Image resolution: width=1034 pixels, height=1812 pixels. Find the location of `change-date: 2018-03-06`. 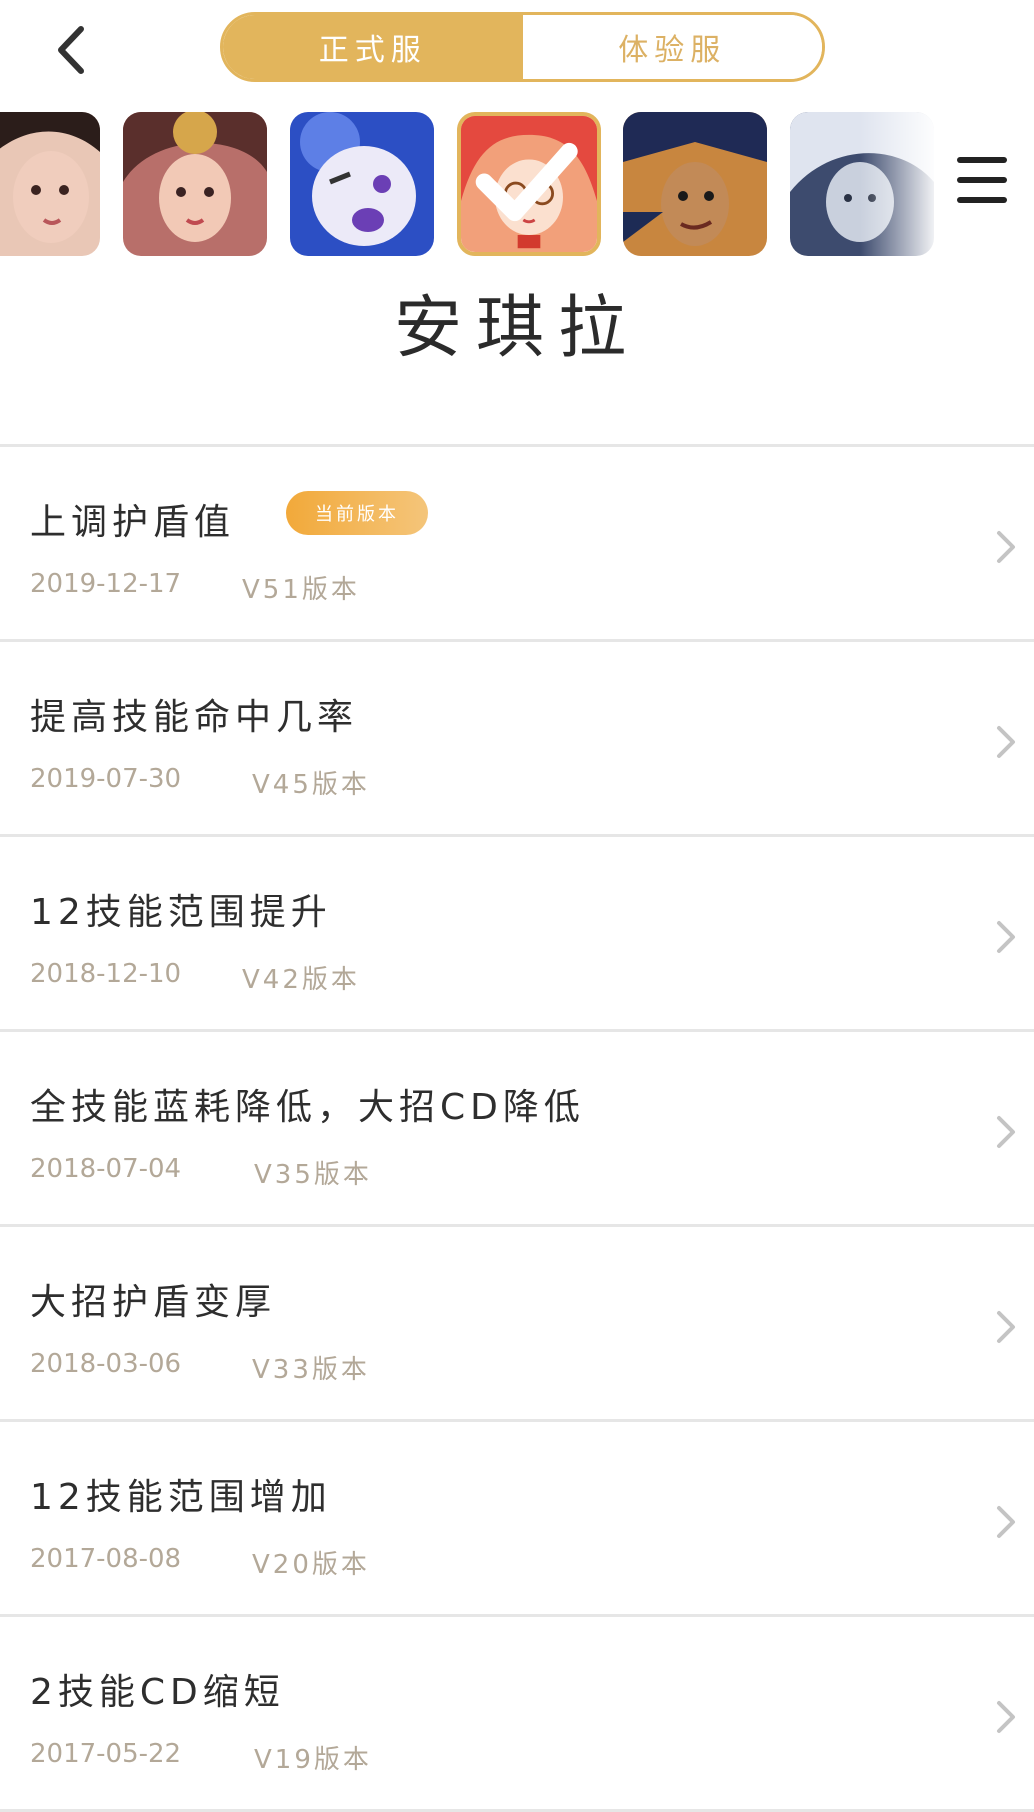

change-date: 2018-03-06 is located at coordinates (106, 1364).